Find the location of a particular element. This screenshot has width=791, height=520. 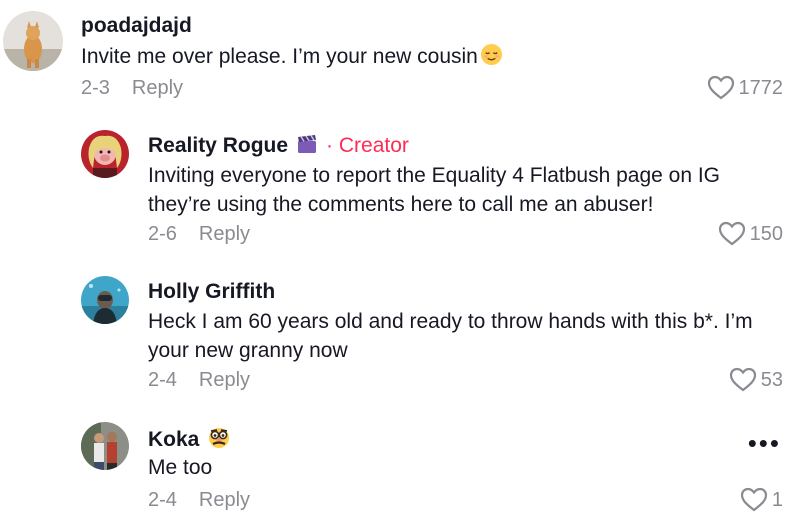

creator-label: · Creator is located at coordinates (367, 145).